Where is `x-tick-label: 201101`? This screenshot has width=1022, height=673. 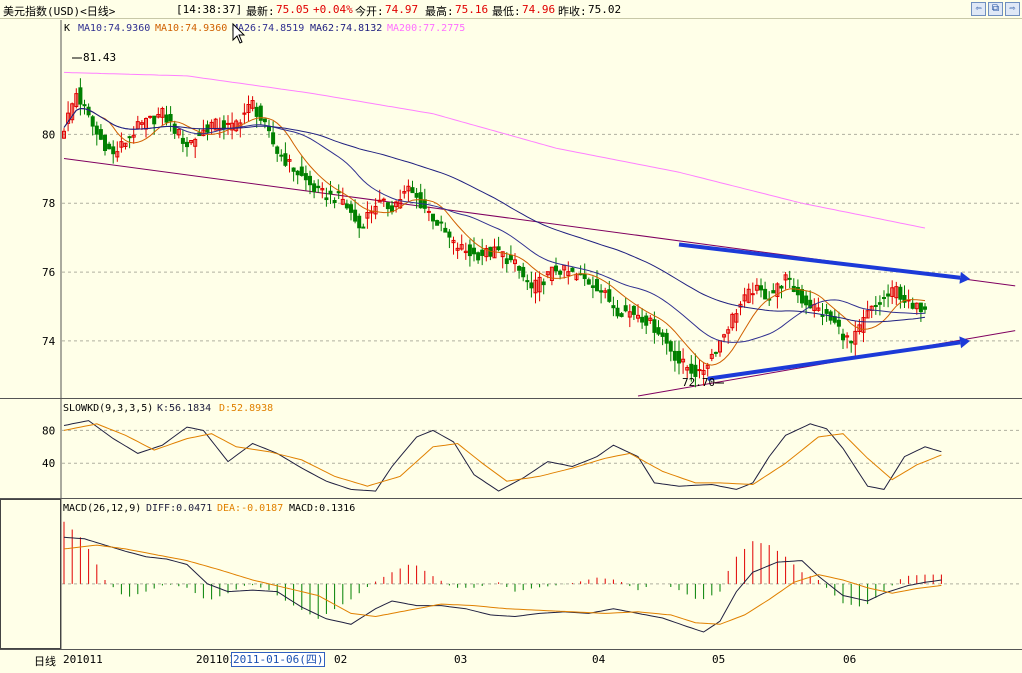 x-tick-label: 201101 is located at coordinates (216, 659).